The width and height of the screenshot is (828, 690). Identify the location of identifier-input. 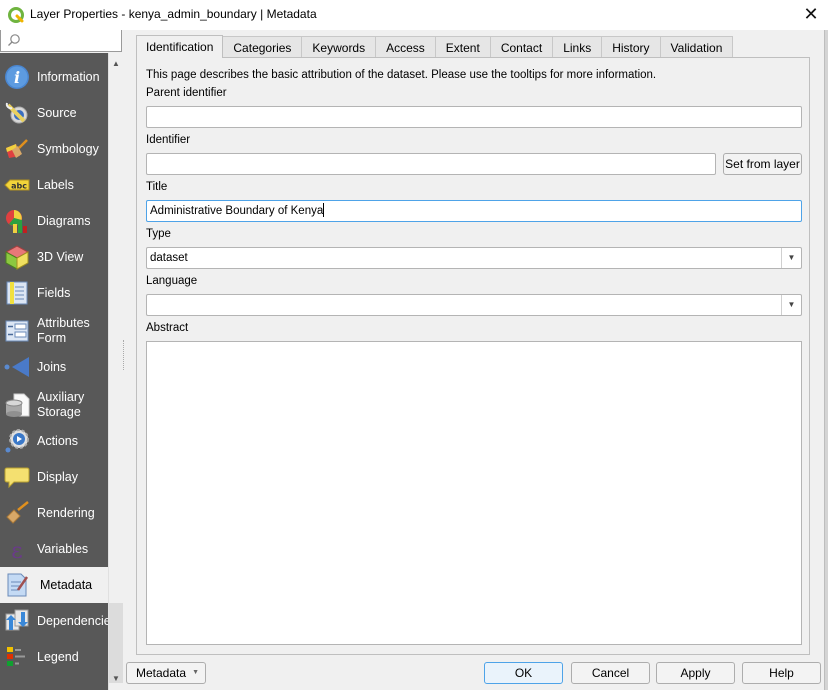
(431, 164).